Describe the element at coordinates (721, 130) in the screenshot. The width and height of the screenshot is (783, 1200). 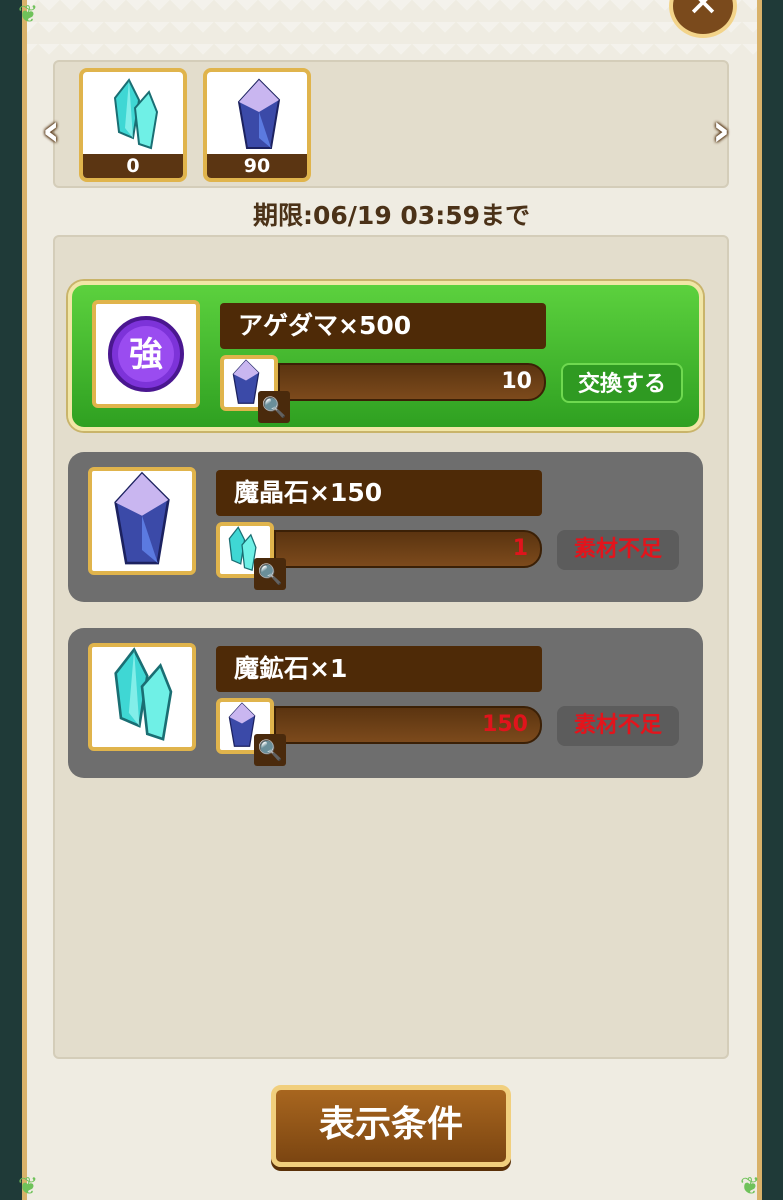
I see `next-arrow-icon: ›` at that location.